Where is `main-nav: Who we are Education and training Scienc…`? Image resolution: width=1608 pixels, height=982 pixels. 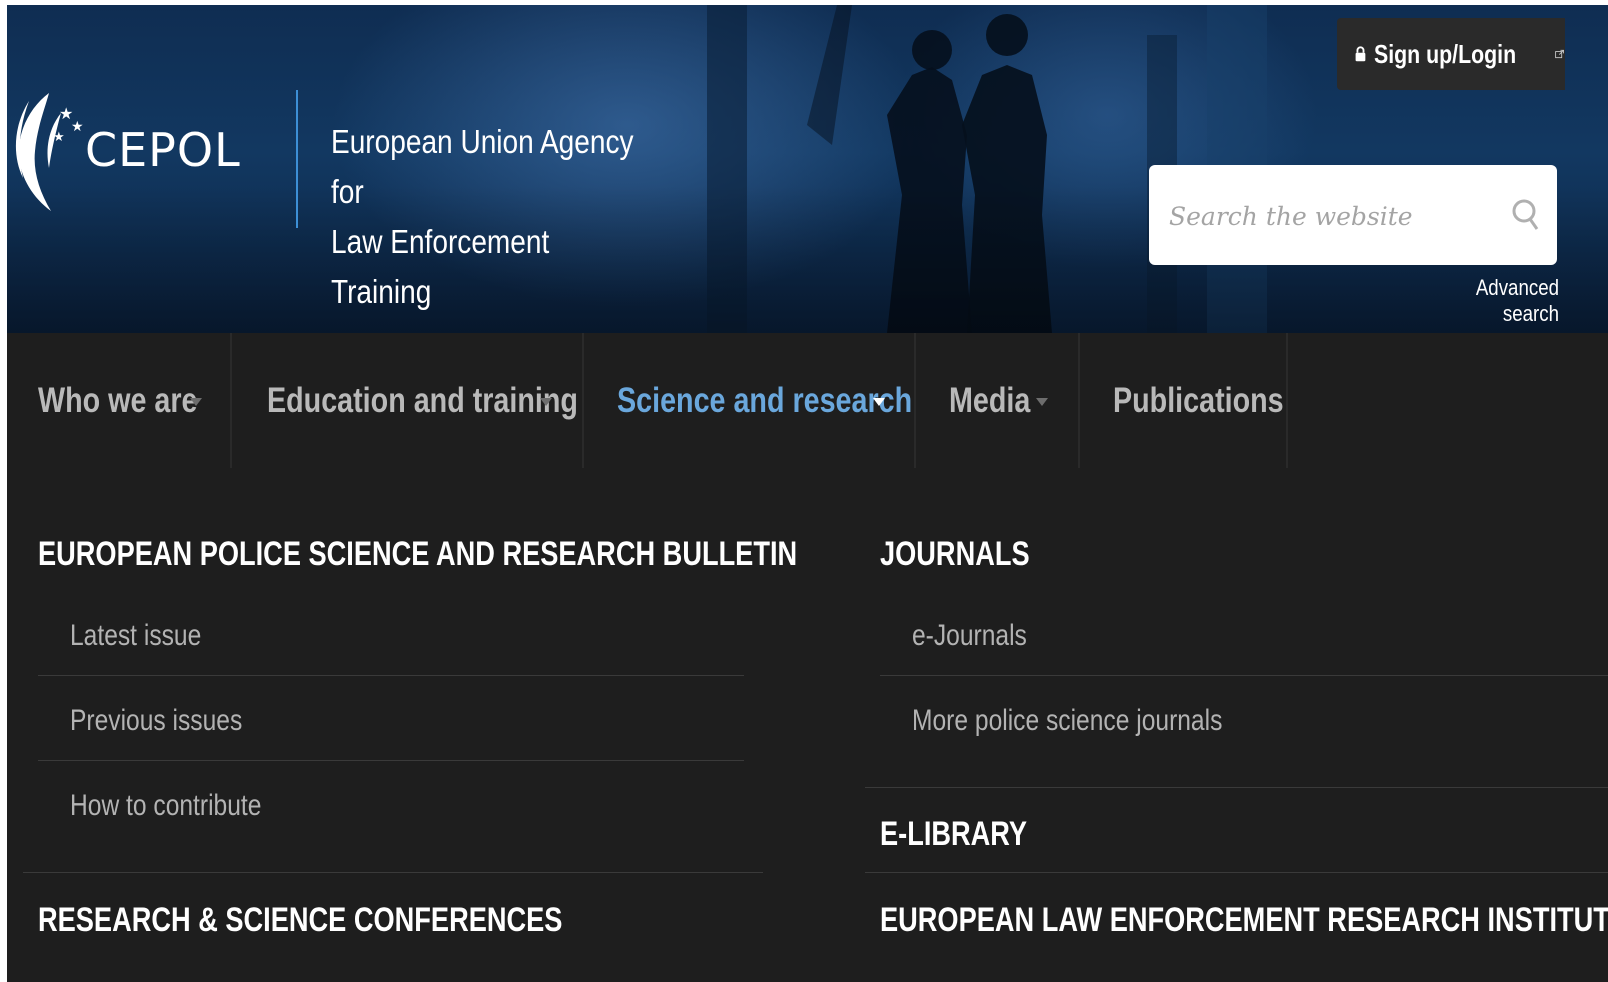 main-nav: Who we are Education and training Scienc… is located at coordinates (807, 400).